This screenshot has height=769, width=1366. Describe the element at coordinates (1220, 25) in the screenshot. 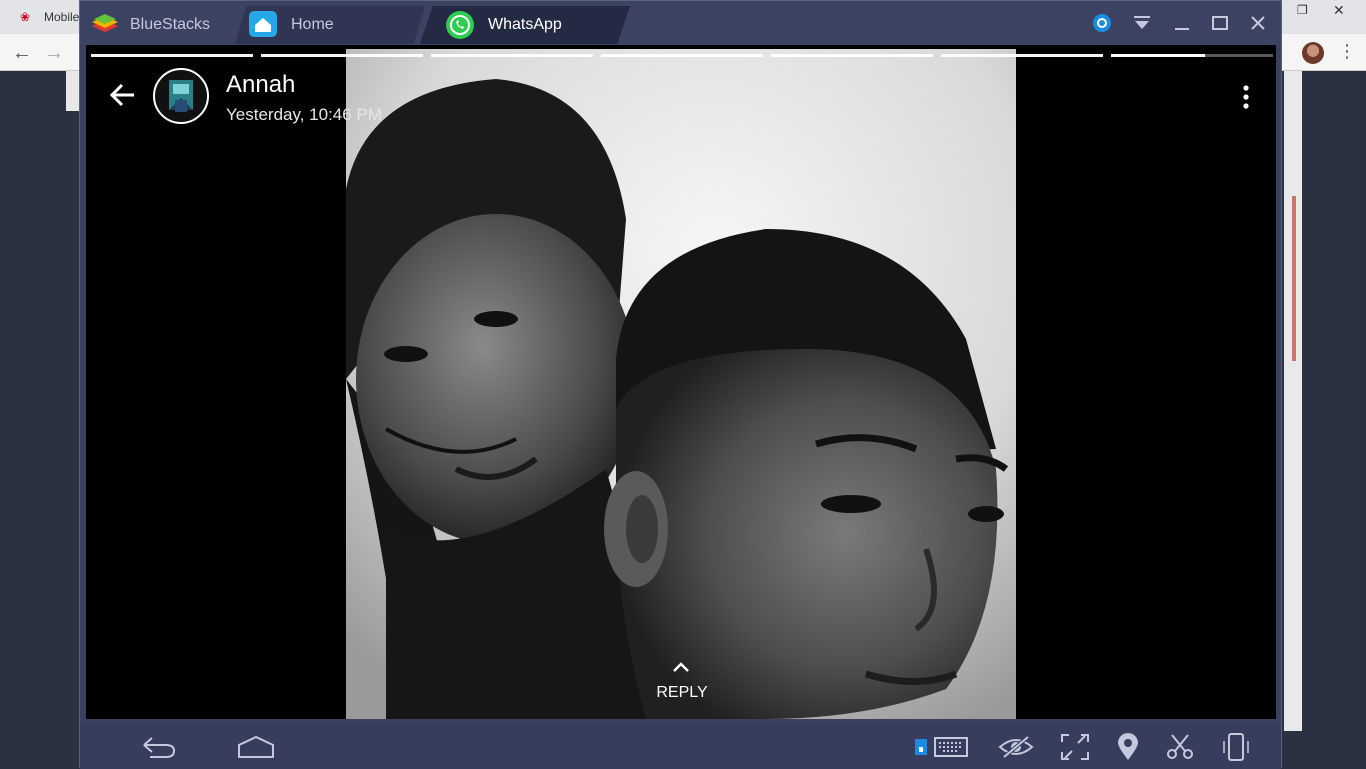

I see `maximize-icon` at that location.